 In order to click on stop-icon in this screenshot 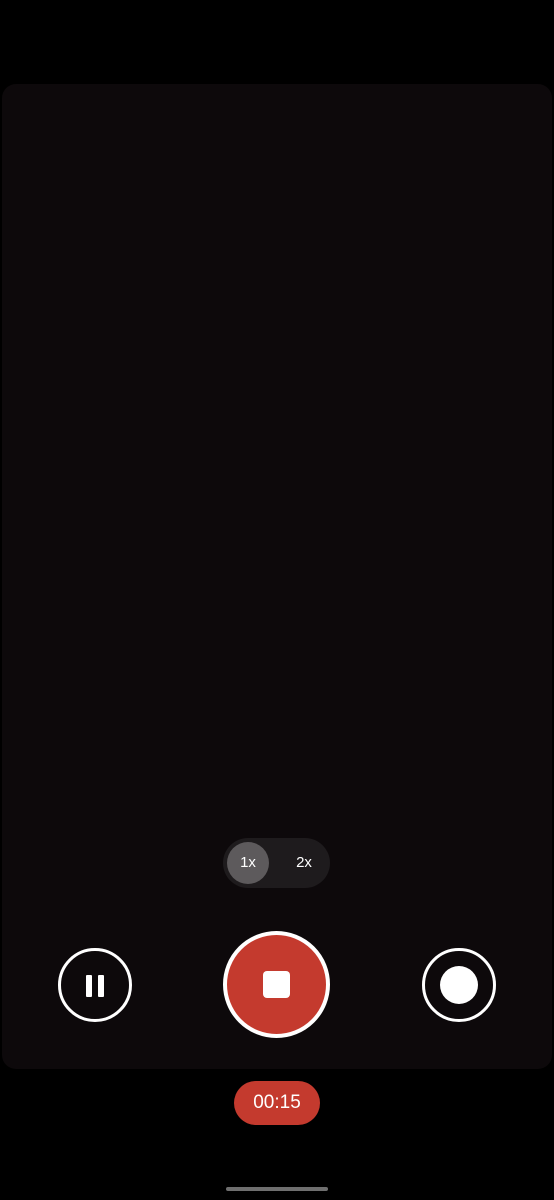, I will do `click(276, 984)`.